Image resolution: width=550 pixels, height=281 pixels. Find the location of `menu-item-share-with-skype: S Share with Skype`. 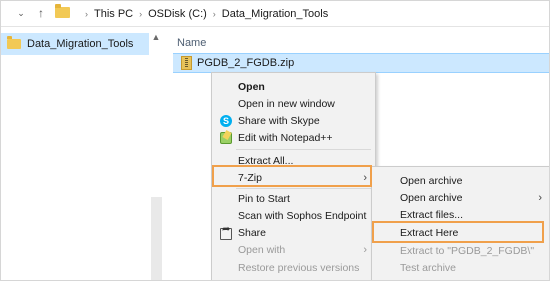

menu-item-share-with-skype: S Share with Skype is located at coordinates (293, 120).